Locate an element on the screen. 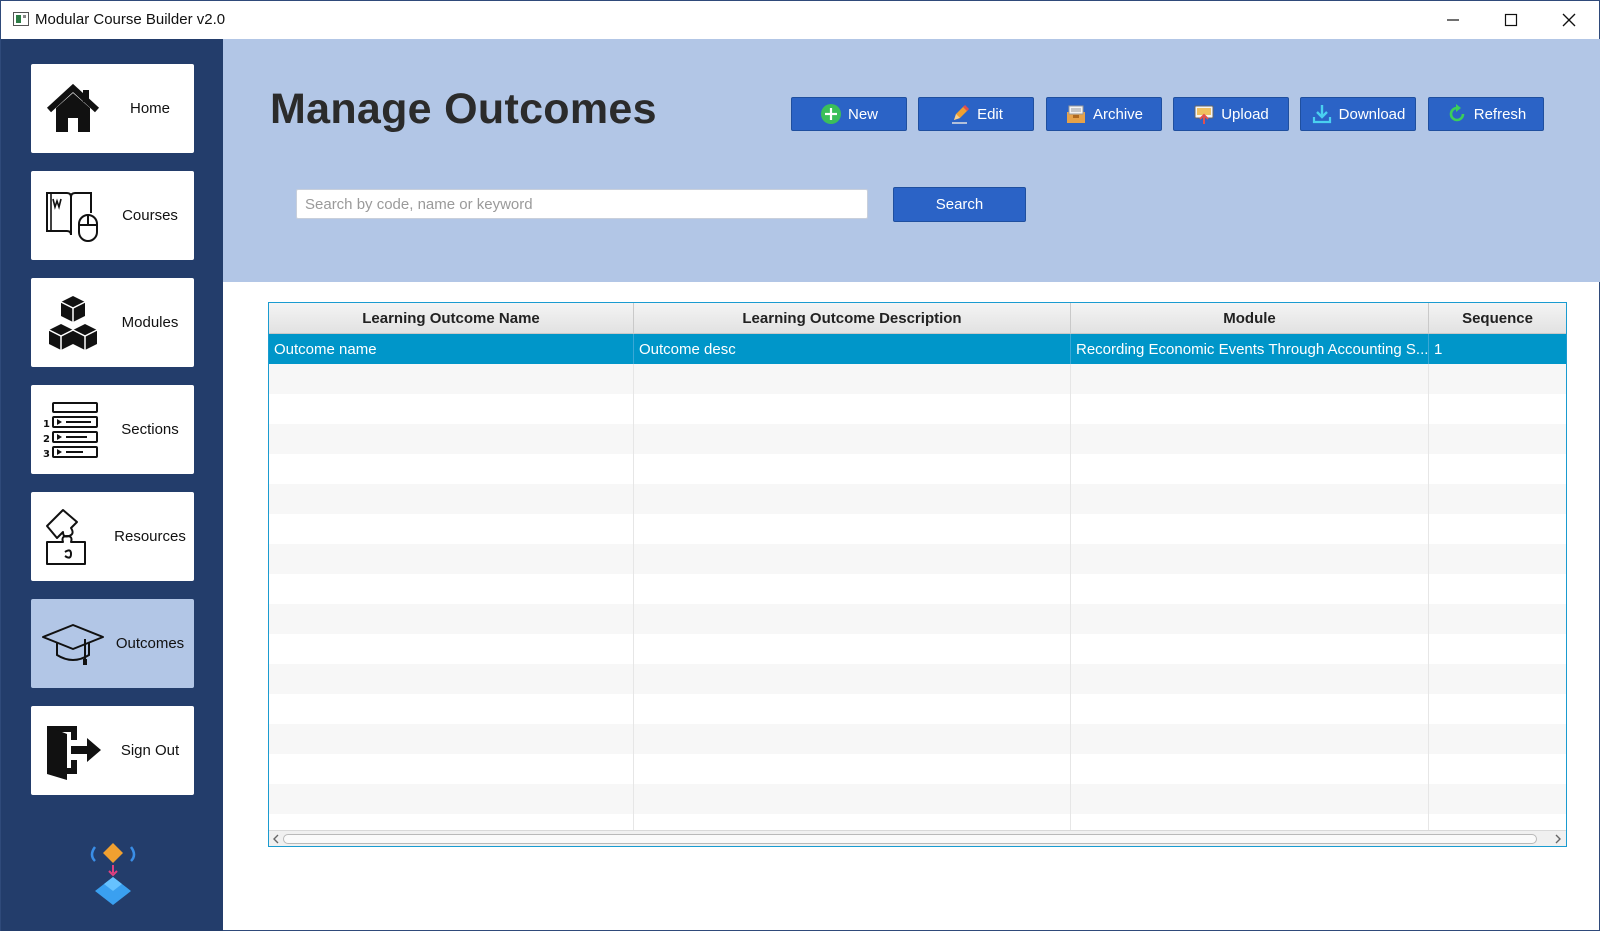 The image size is (1600, 931). scroll-right-icon is located at coordinates (1558, 839).